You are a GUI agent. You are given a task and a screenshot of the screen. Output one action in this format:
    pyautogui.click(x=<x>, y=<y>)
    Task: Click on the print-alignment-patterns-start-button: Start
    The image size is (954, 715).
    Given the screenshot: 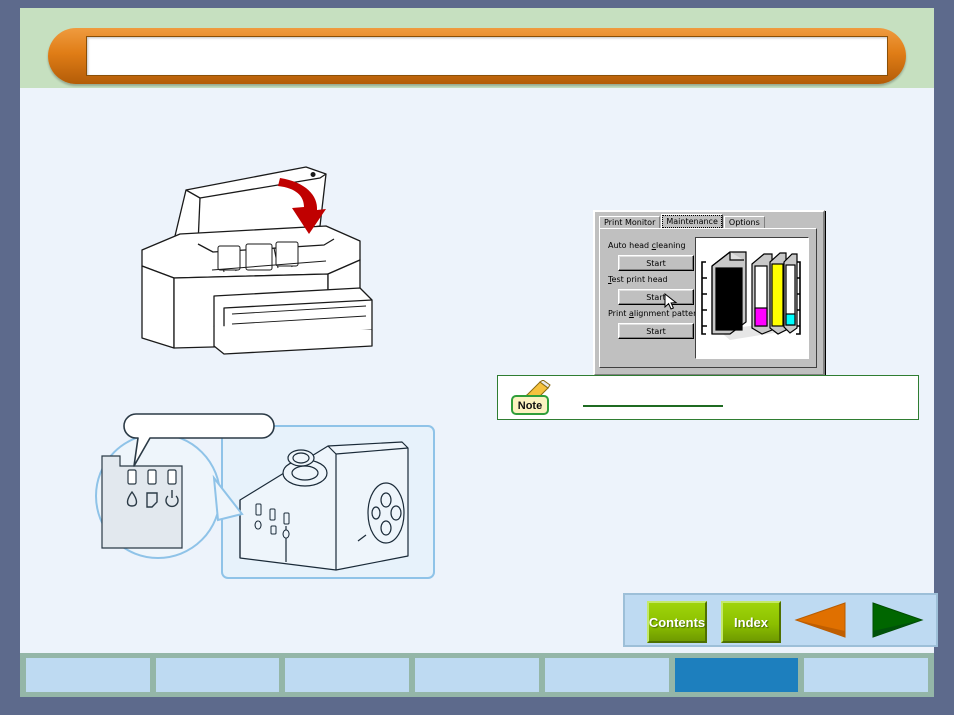 What is the action you would take?
    pyautogui.click(x=656, y=331)
    